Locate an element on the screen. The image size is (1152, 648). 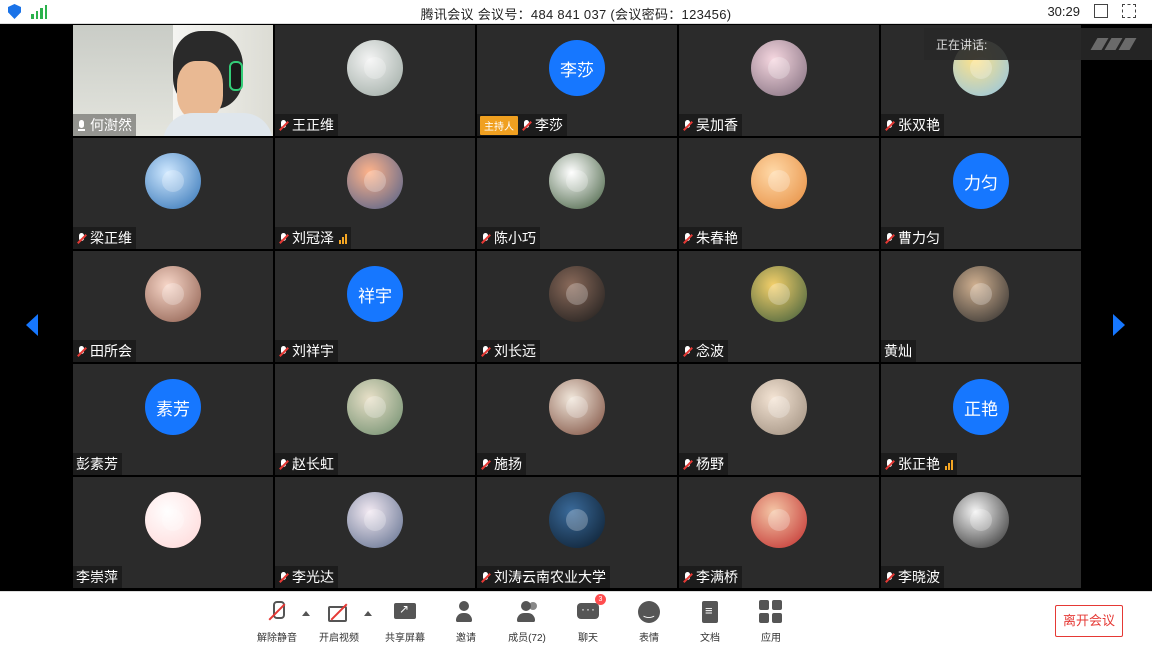
participant-tile: 何澍然 is located at coordinates (173, 80).